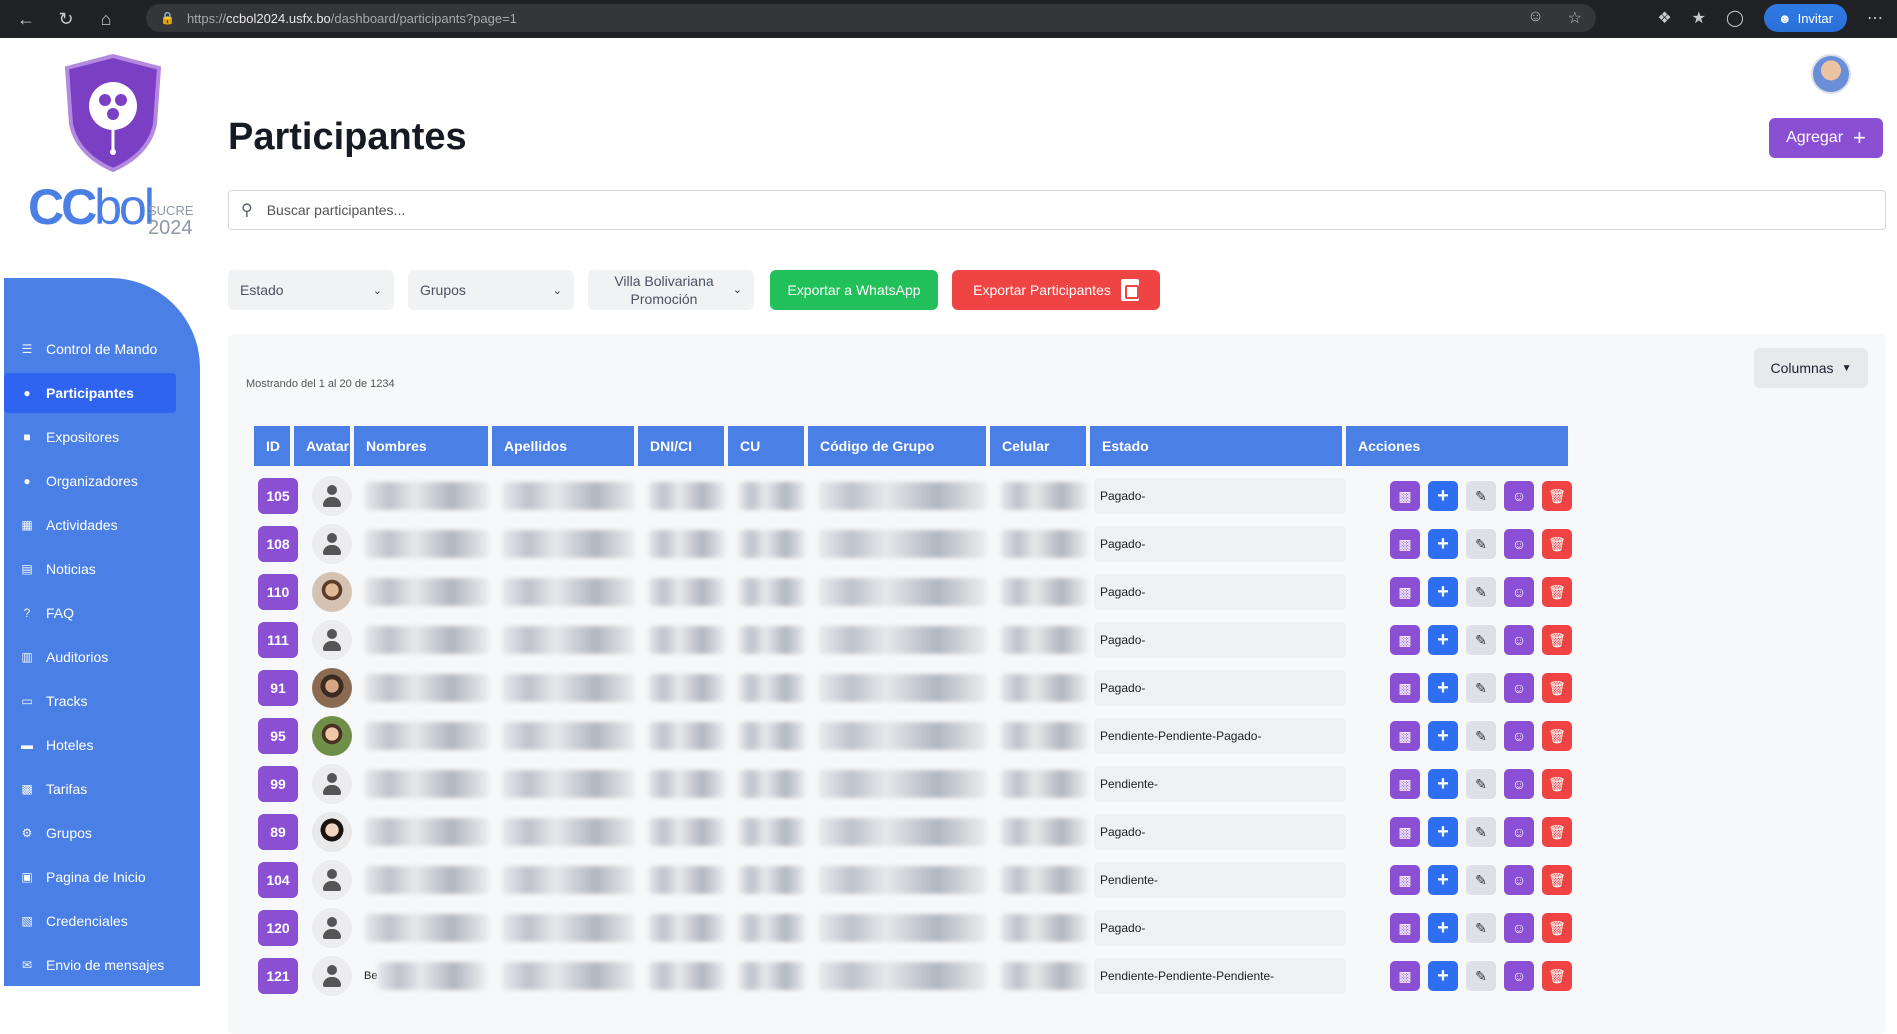 The height and width of the screenshot is (1034, 1897). What do you see at coordinates (681, 446) in the screenshot?
I see `column-header: DNI/CI` at bounding box center [681, 446].